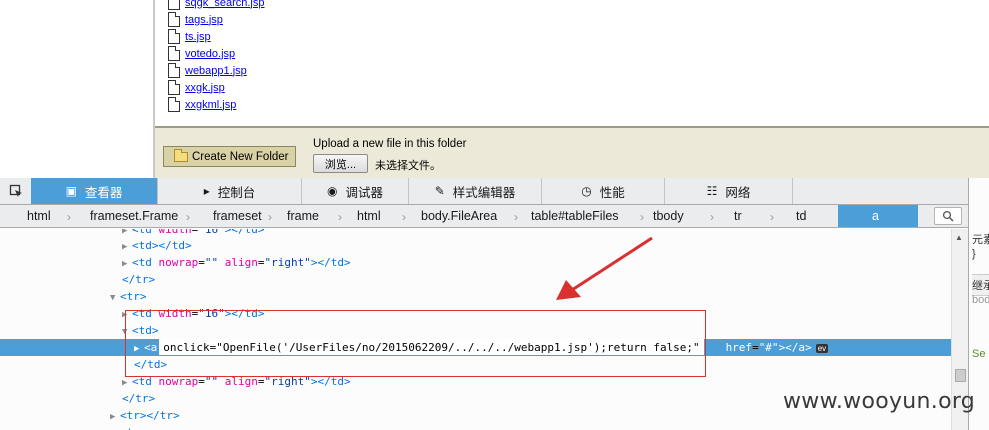 The image size is (989, 430). What do you see at coordinates (237, 216) in the screenshot?
I see `breadcrumb-label: frameset` at bounding box center [237, 216].